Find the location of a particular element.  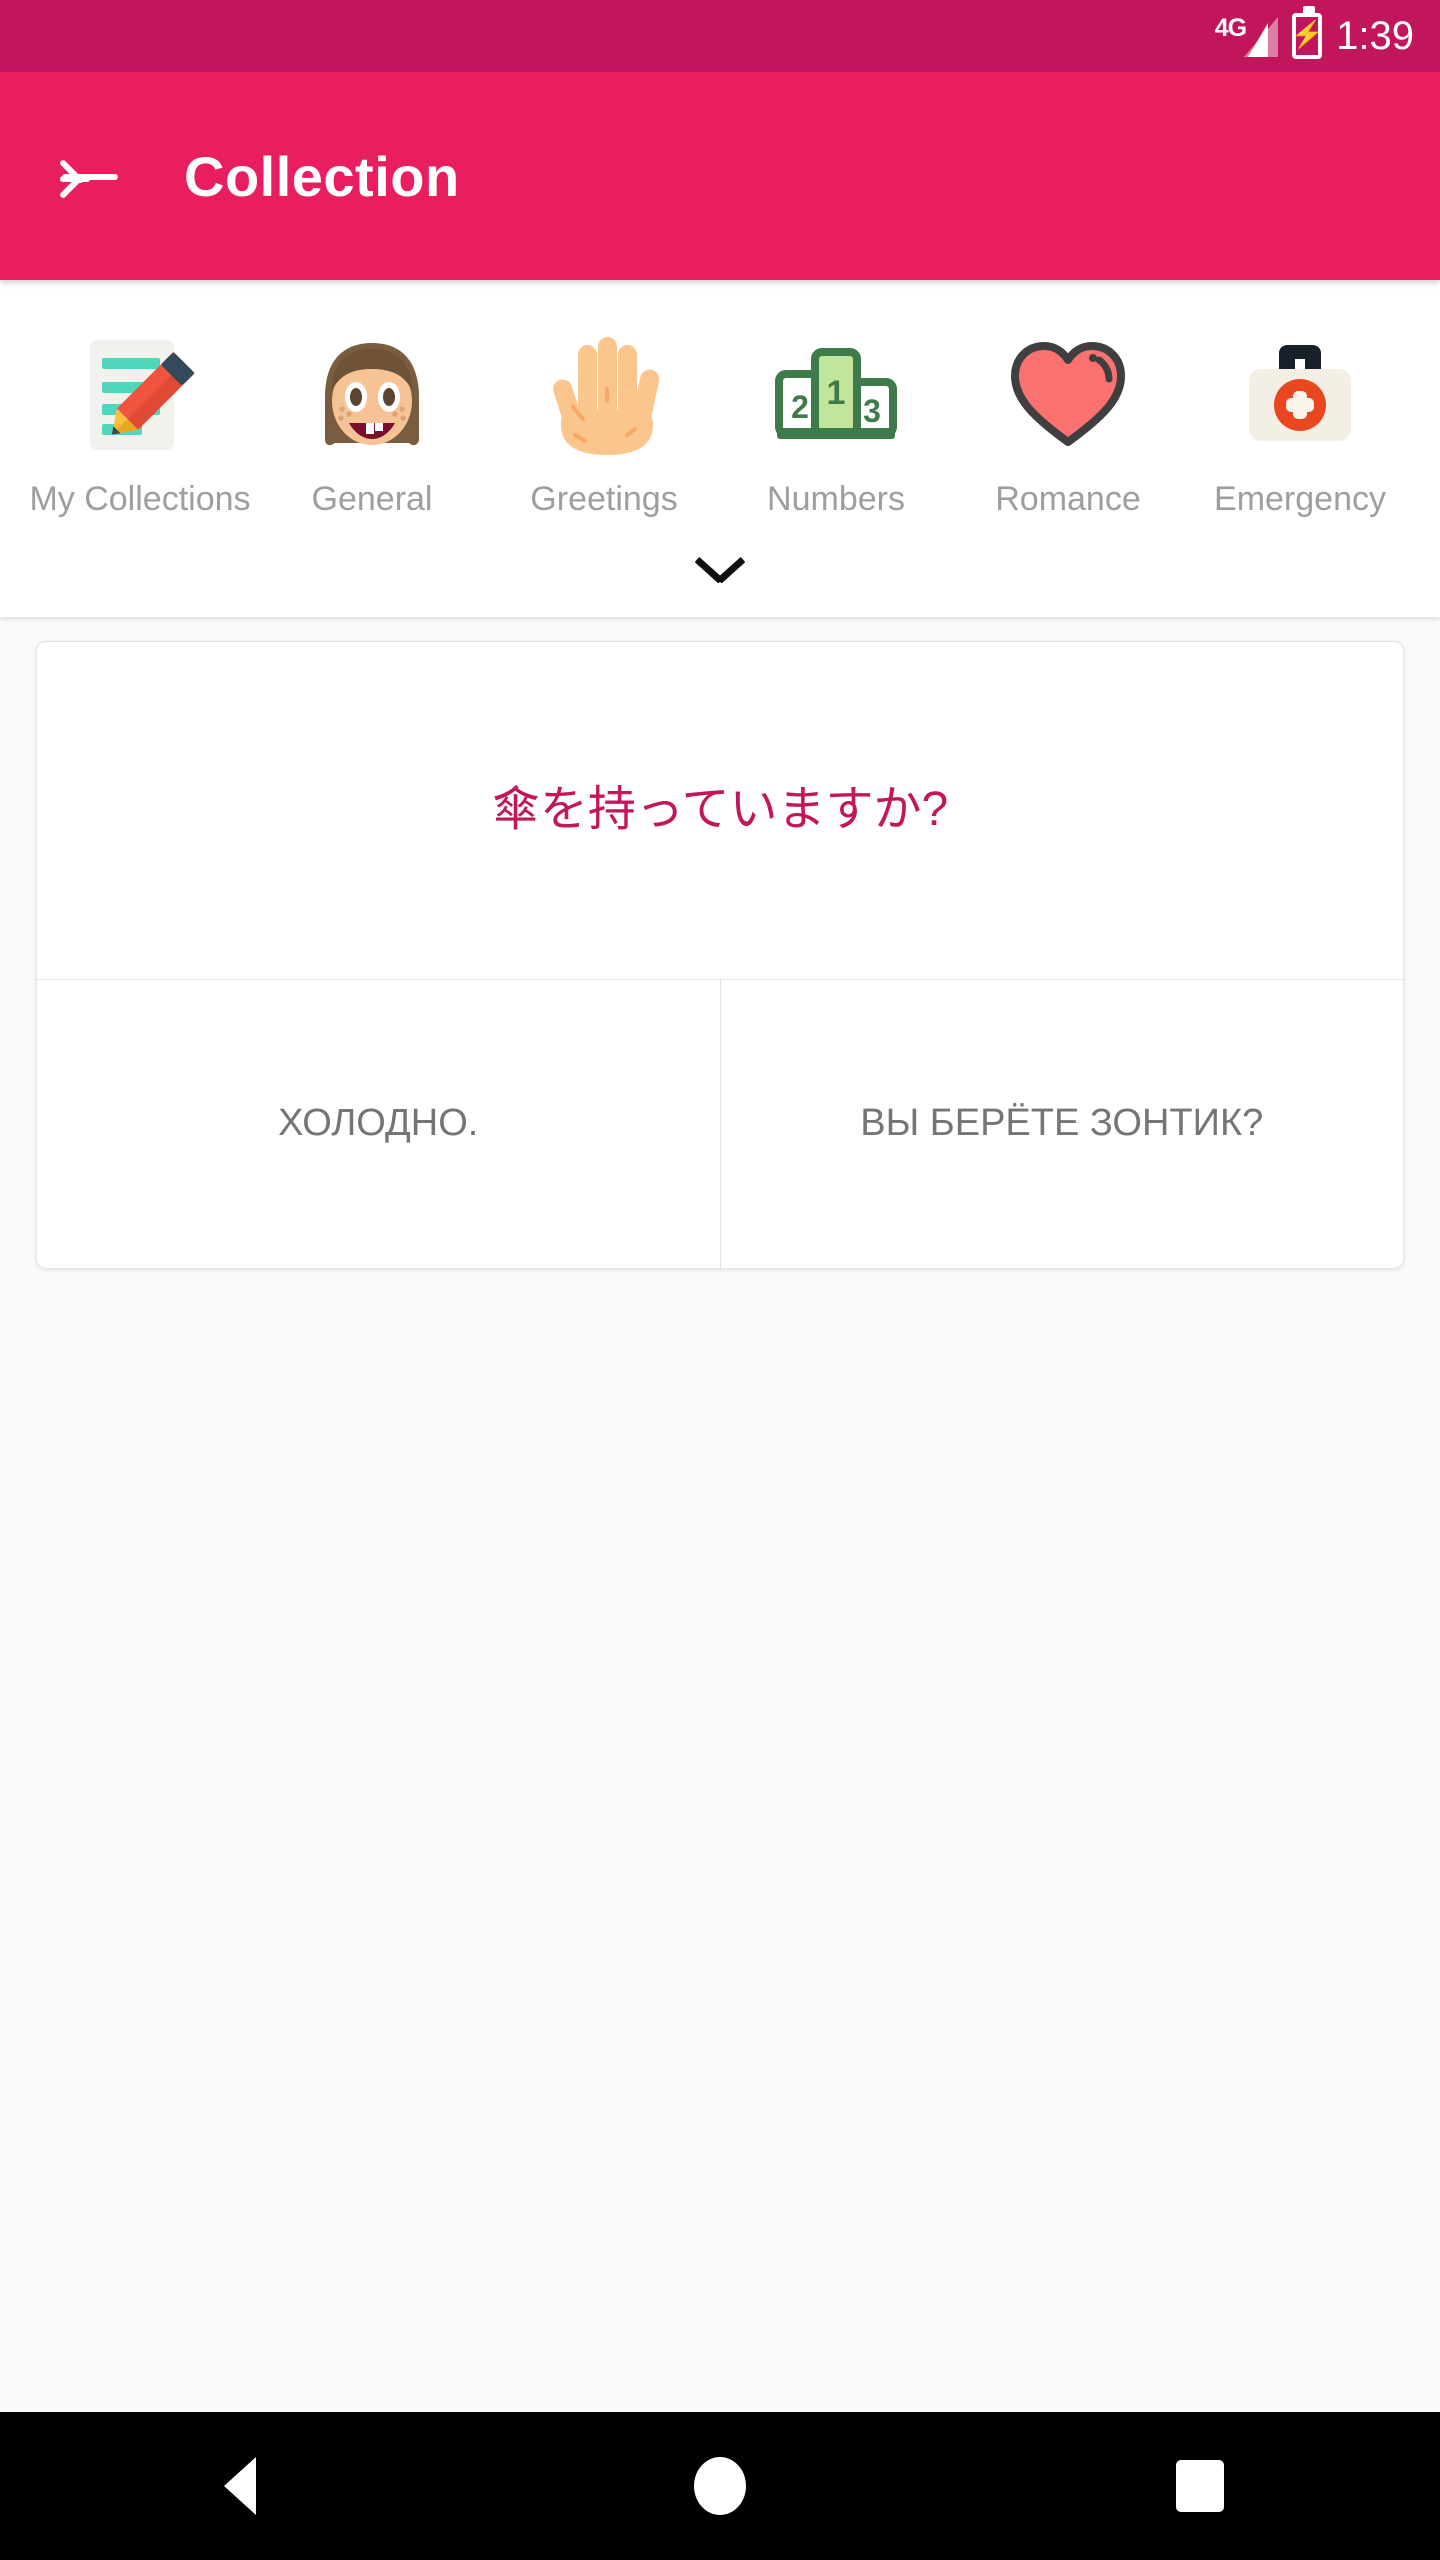

category-item-emergency: Emergency is located at coordinates (1300, 420).